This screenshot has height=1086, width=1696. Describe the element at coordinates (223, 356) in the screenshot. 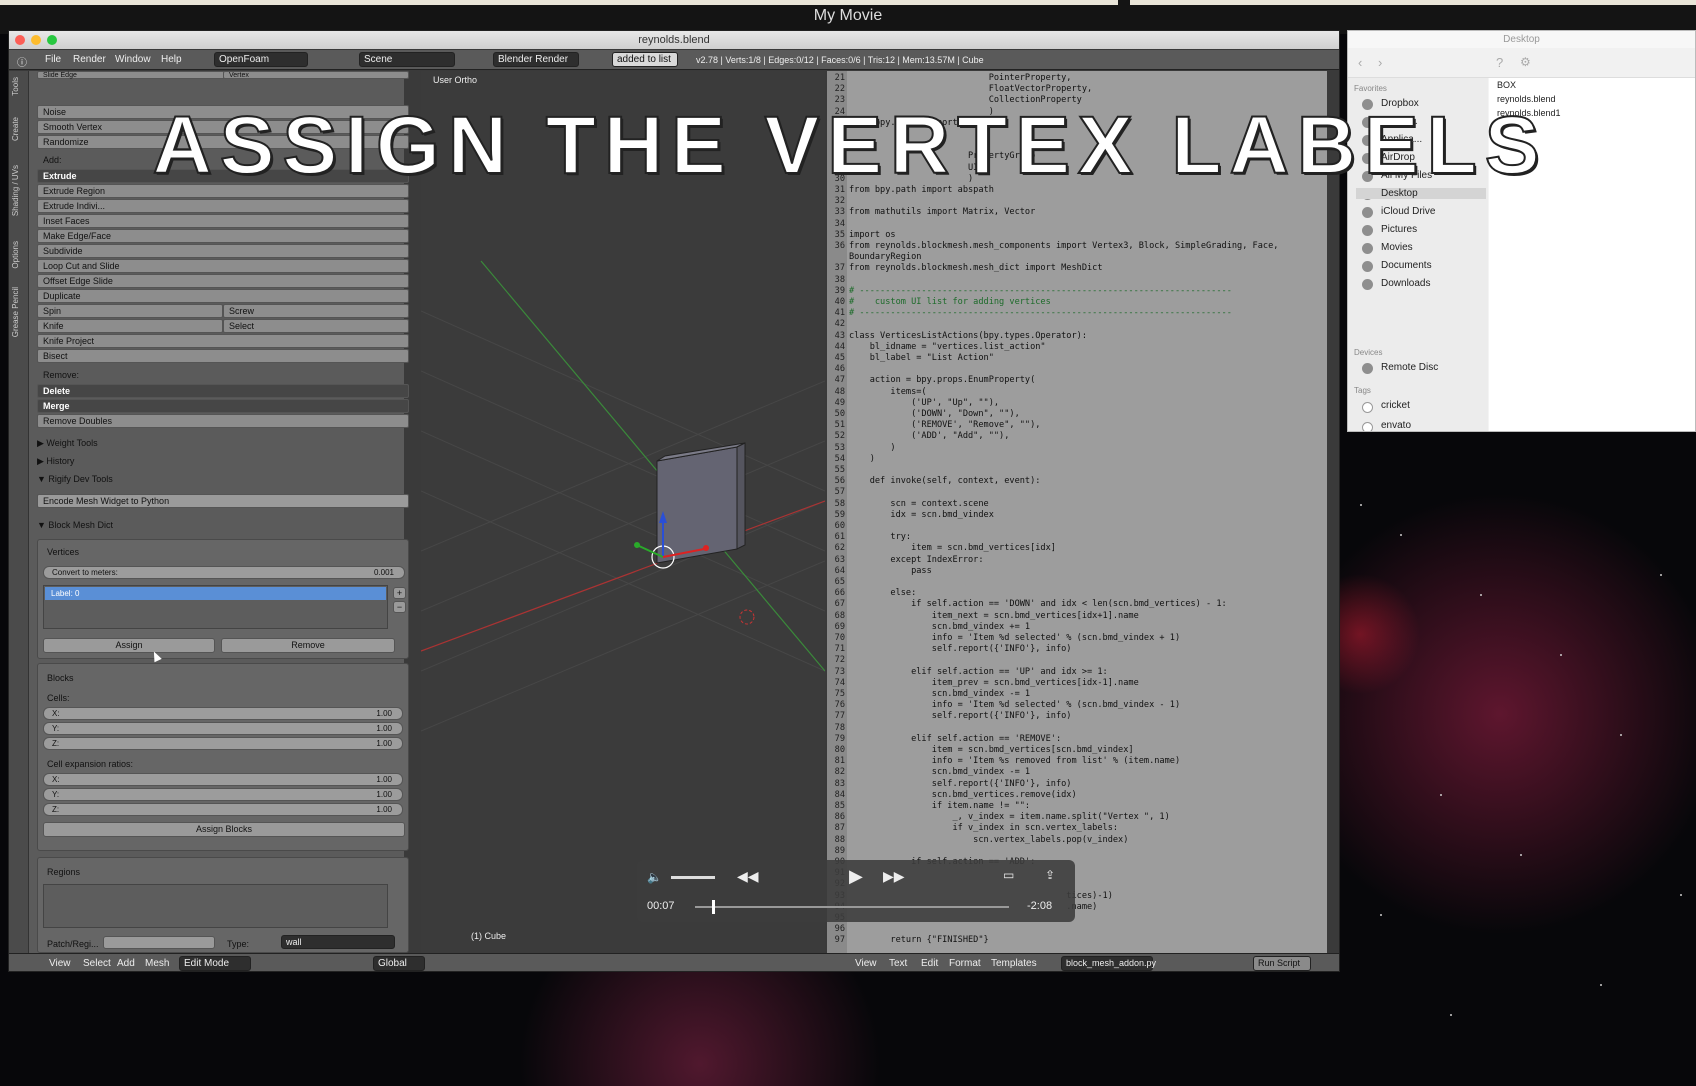

I see `bisect-button: Bisect` at that location.